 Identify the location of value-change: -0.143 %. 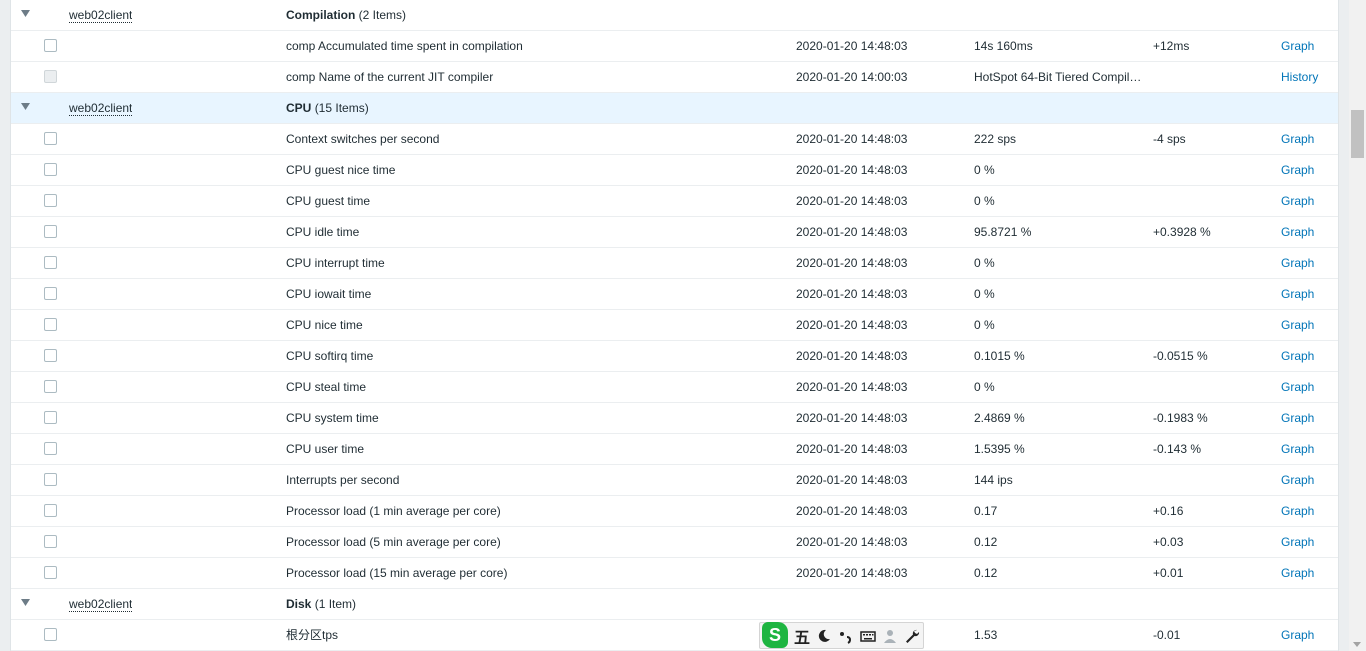
(1177, 449).